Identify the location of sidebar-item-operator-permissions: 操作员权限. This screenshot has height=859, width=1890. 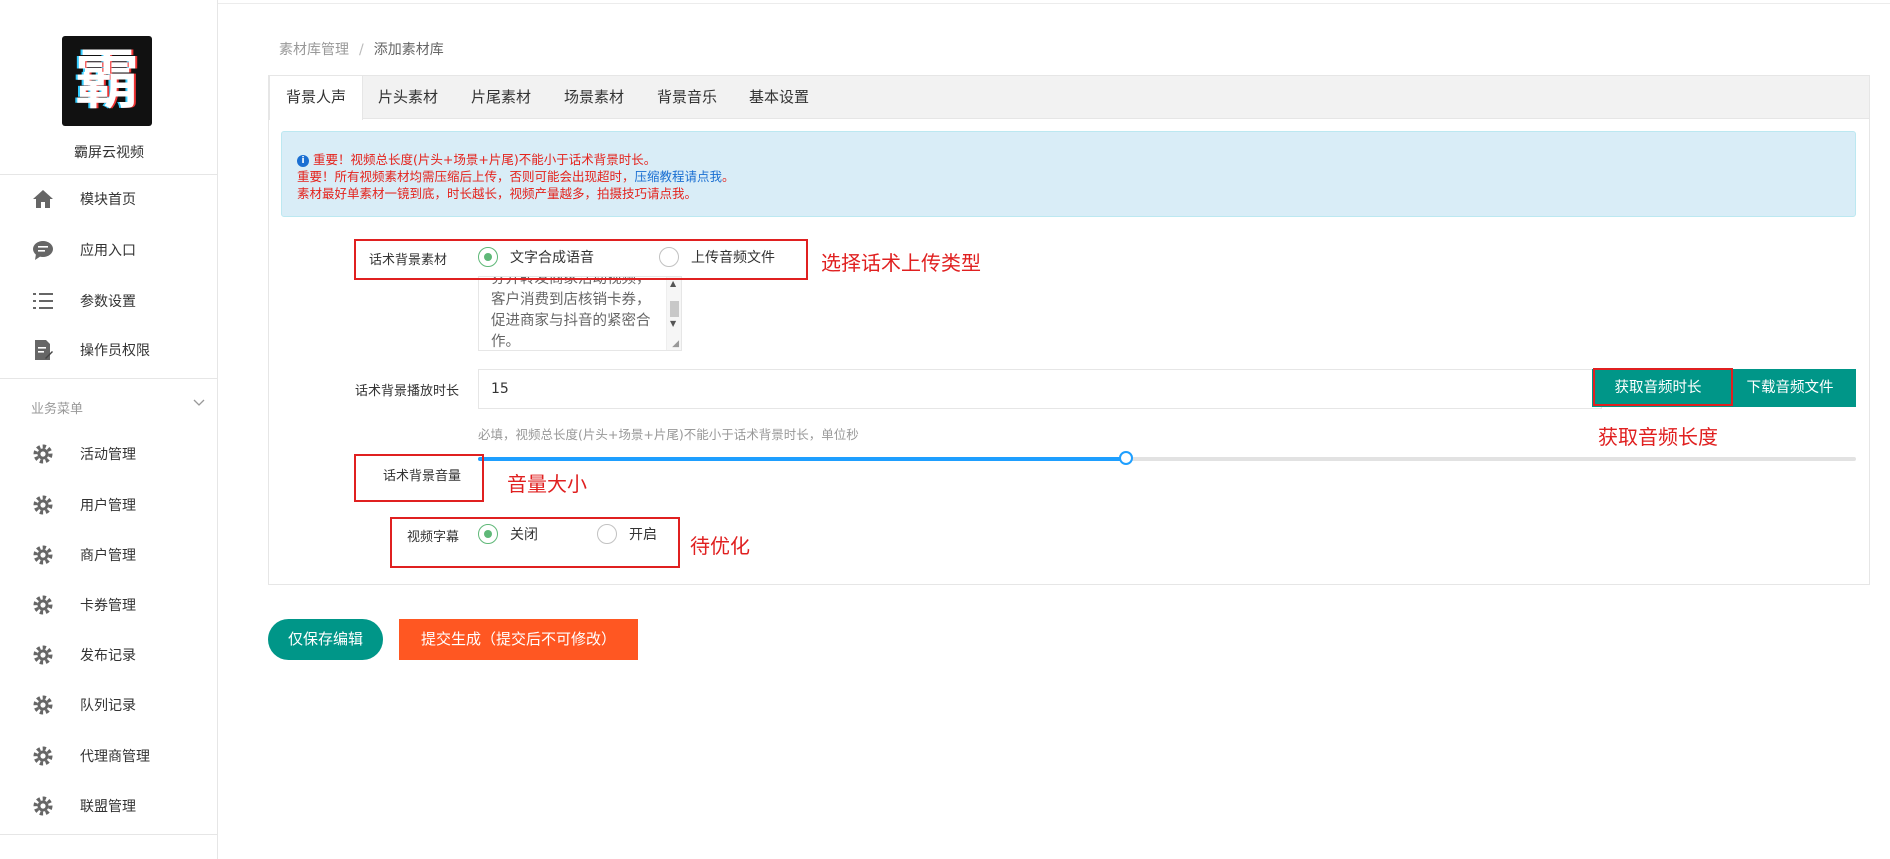
(109, 350).